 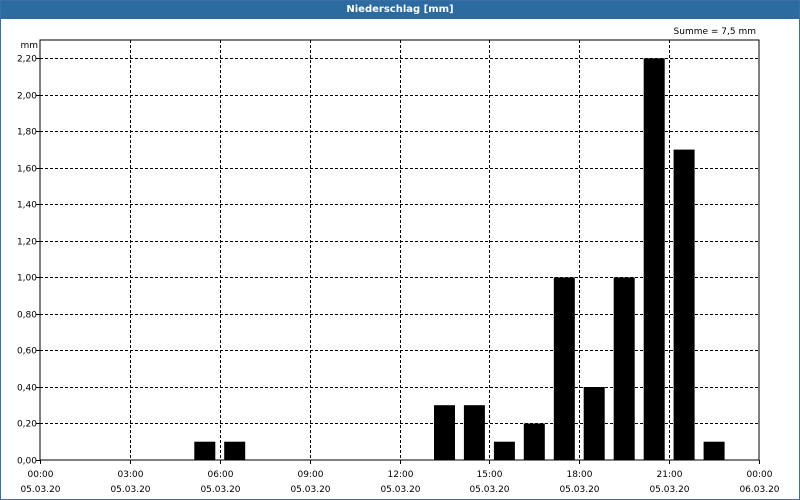 What do you see at coordinates (27, 97) in the screenshot?
I see `y-tick-label: 2,00` at bounding box center [27, 97].